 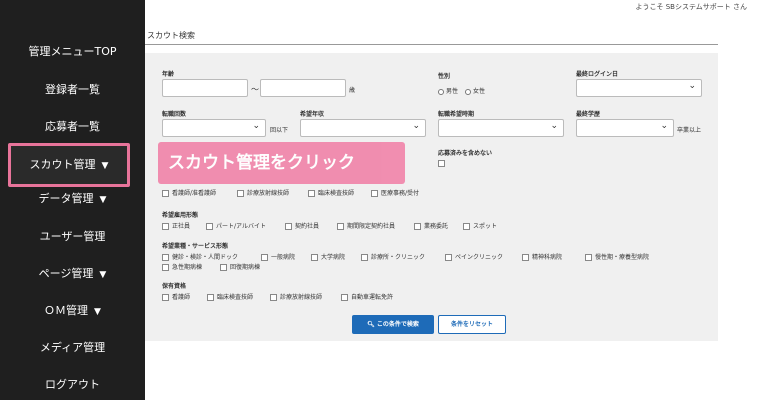 What do you see at coordinates (479, 91) in the screenshot?
I see `radio-label: 女性` at bounding box center [479, 91].